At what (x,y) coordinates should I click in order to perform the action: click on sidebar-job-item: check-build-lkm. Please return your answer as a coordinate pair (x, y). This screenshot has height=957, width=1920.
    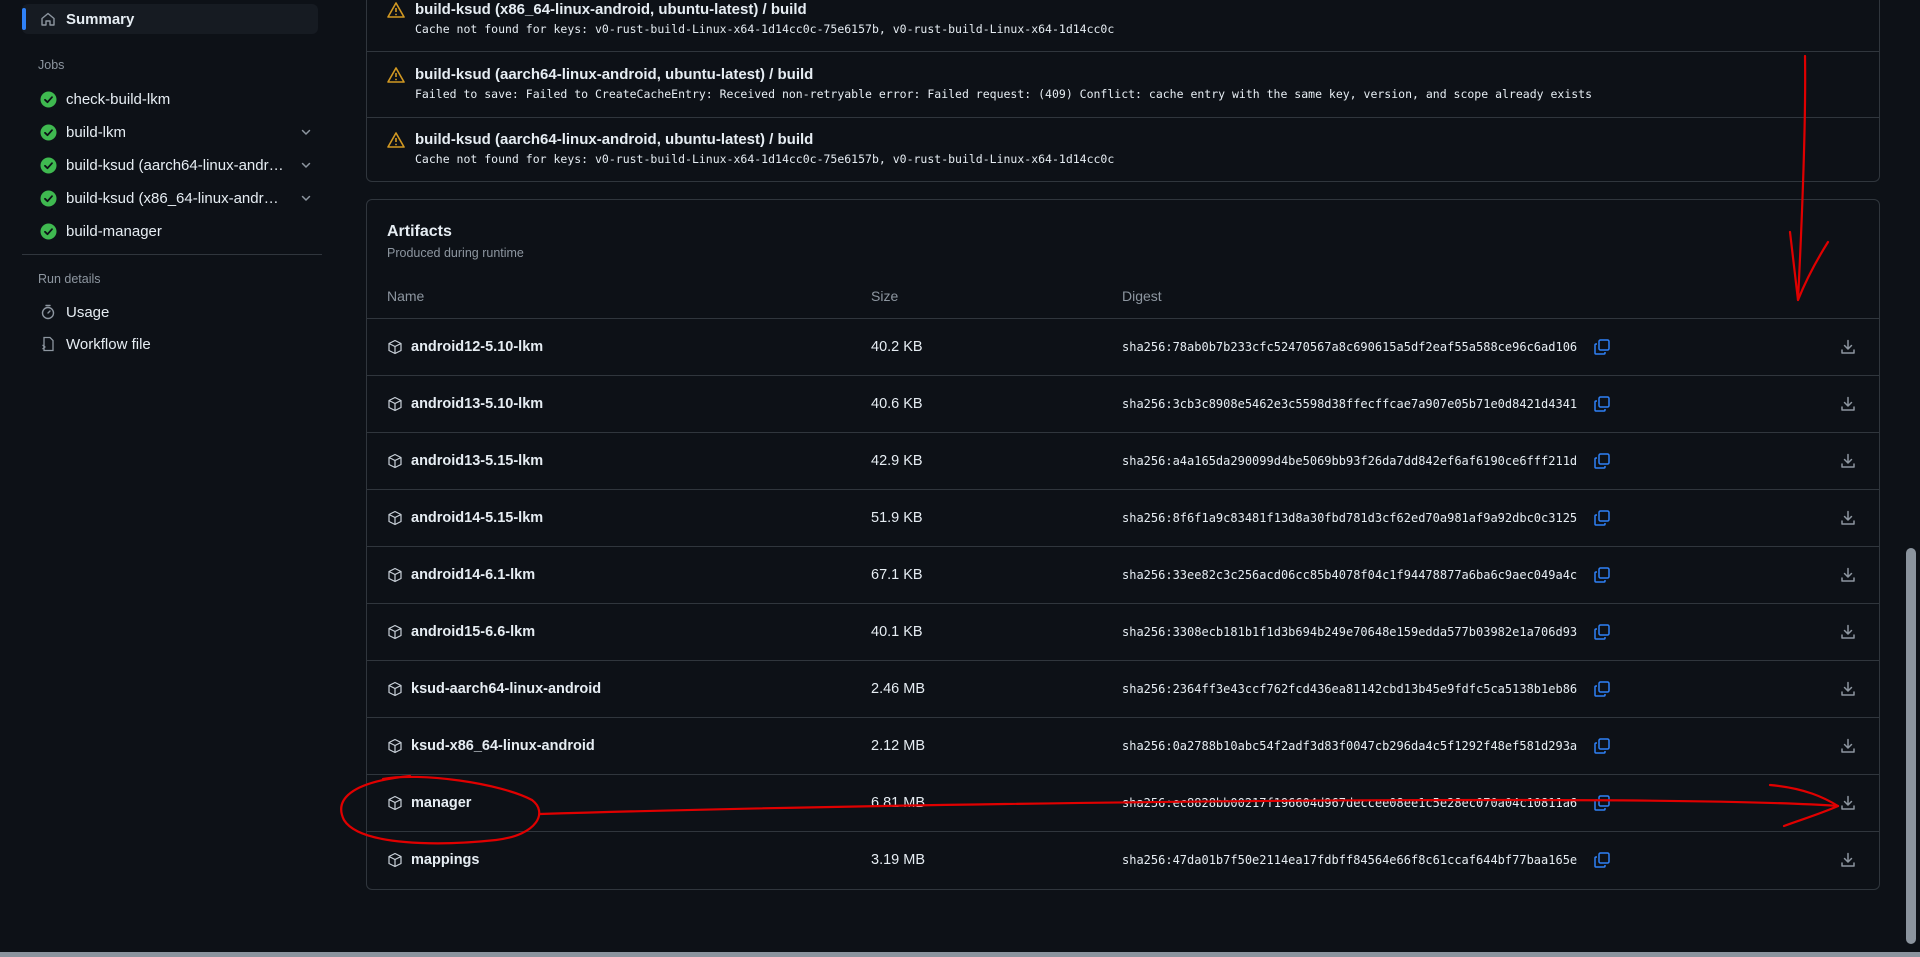
    Looking at the image, I should click on (172, 99).